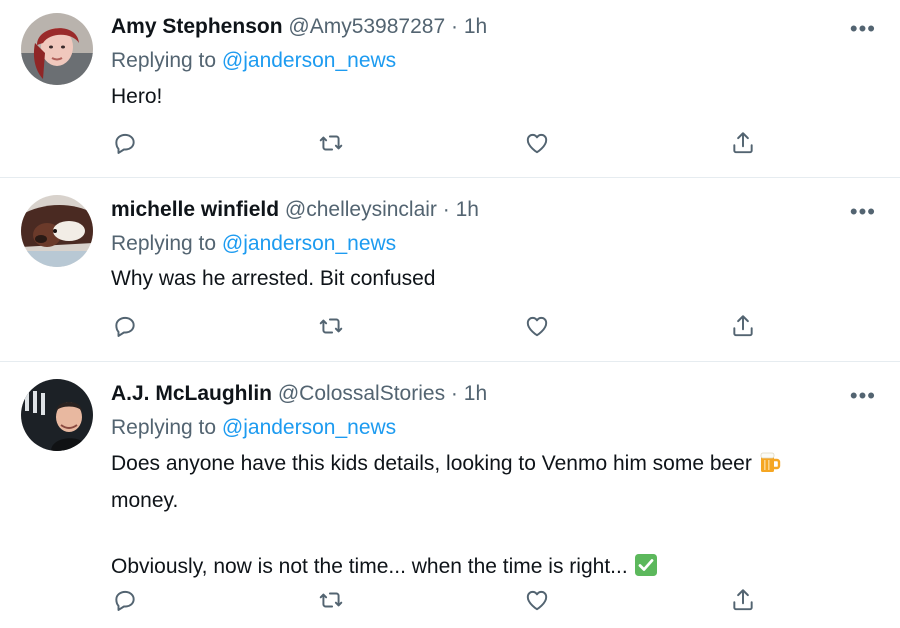 The width and height of the screenshot is (900, 628). I want to click on tweet-header: michelle winfield @chelleysinclair · 1h, so click(295, 210).